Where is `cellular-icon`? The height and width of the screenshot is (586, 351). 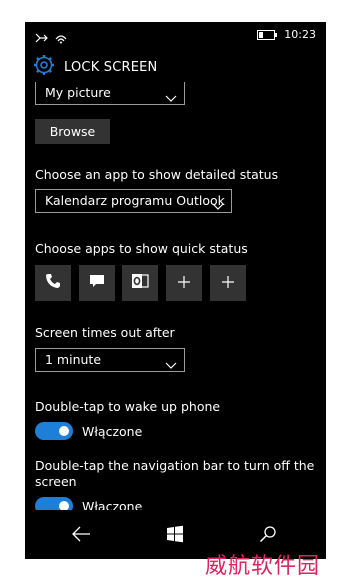
cellular-icon is located at coordinates (42, 38).